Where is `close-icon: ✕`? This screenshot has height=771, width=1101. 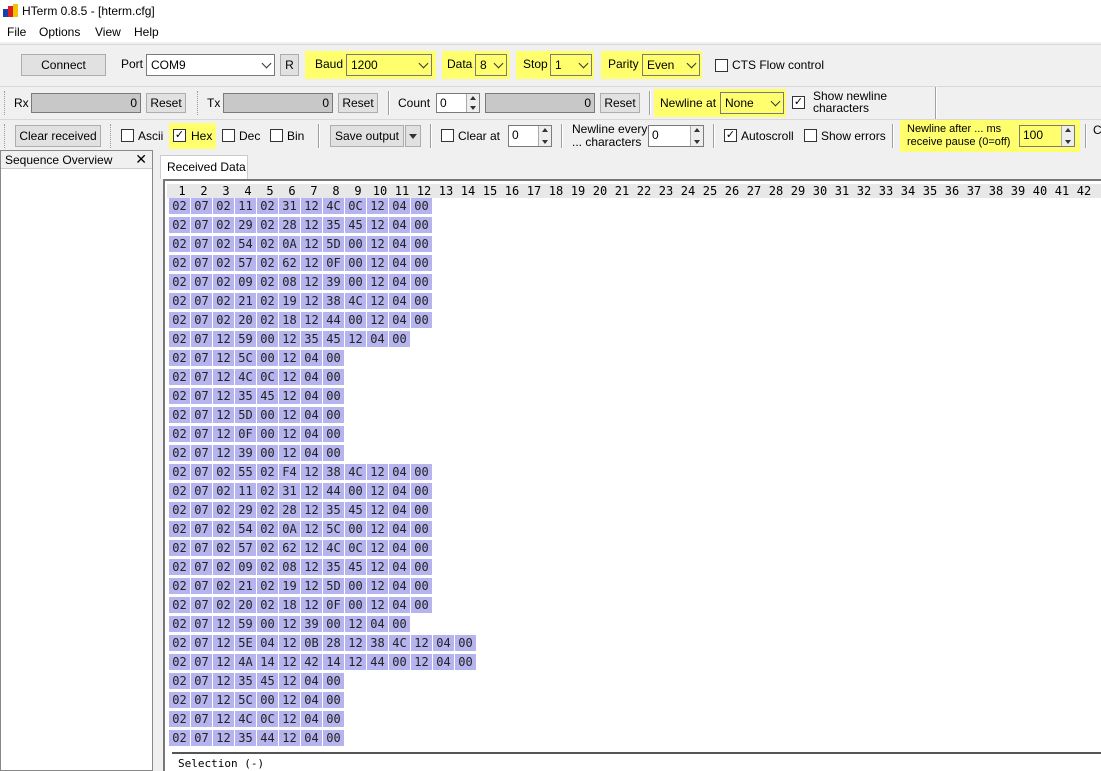
close-icon: ✕ is located at coordinates (141, 159).